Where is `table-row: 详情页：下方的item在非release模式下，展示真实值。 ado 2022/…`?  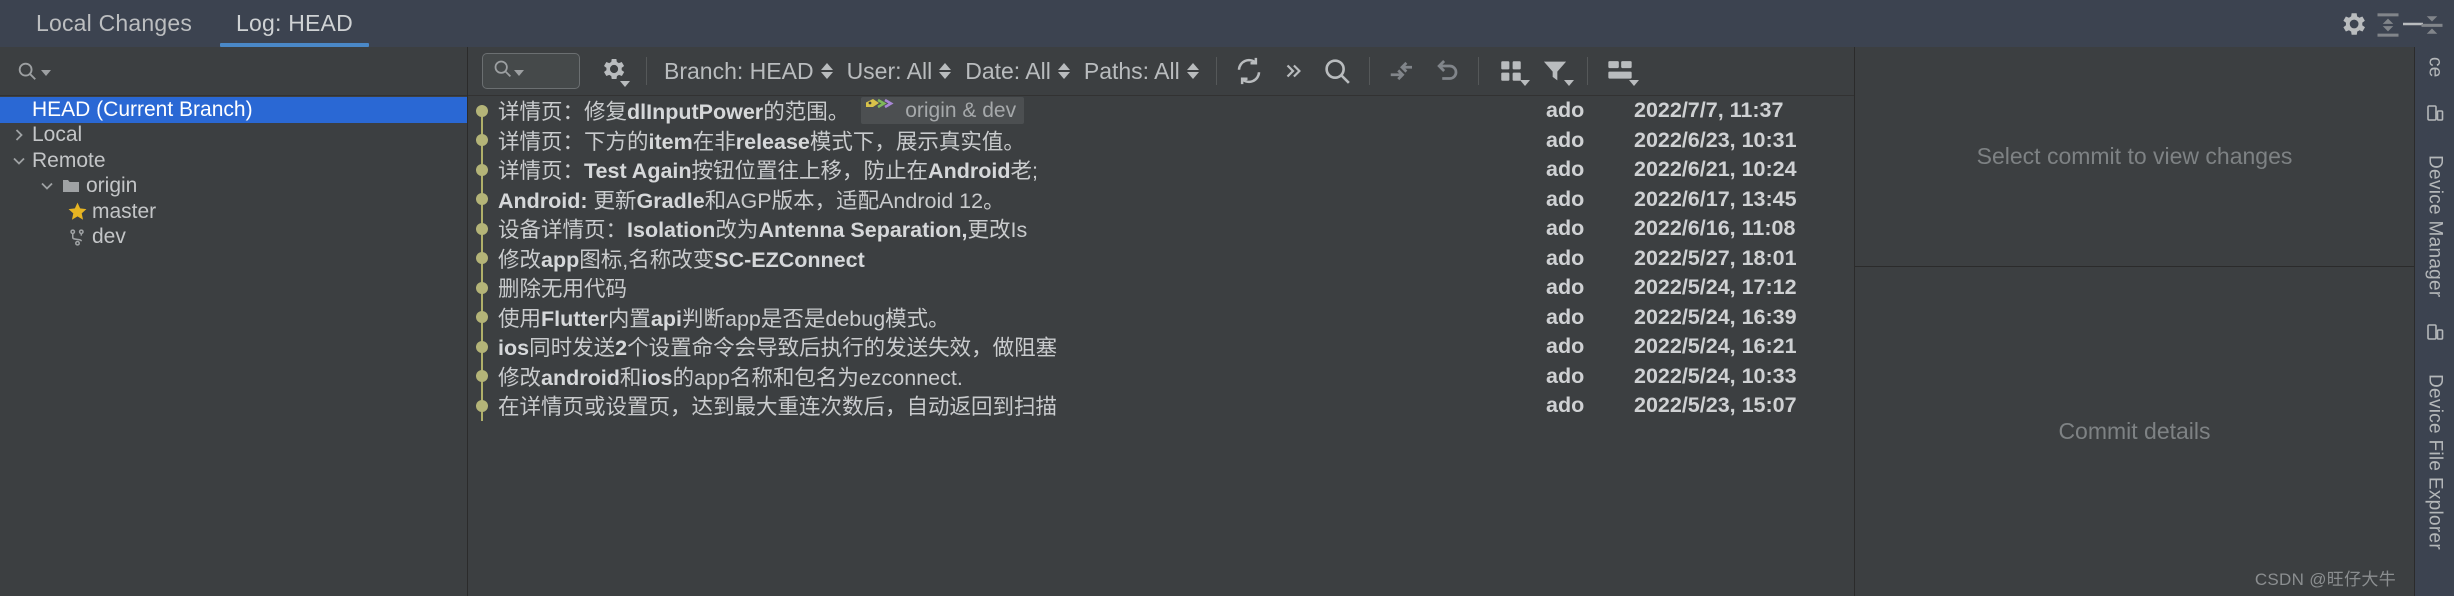 table-row: 详情页：下方的item在非release模式下，展示真实值。 ado 2022/… is located at coordinates (1161, 140).